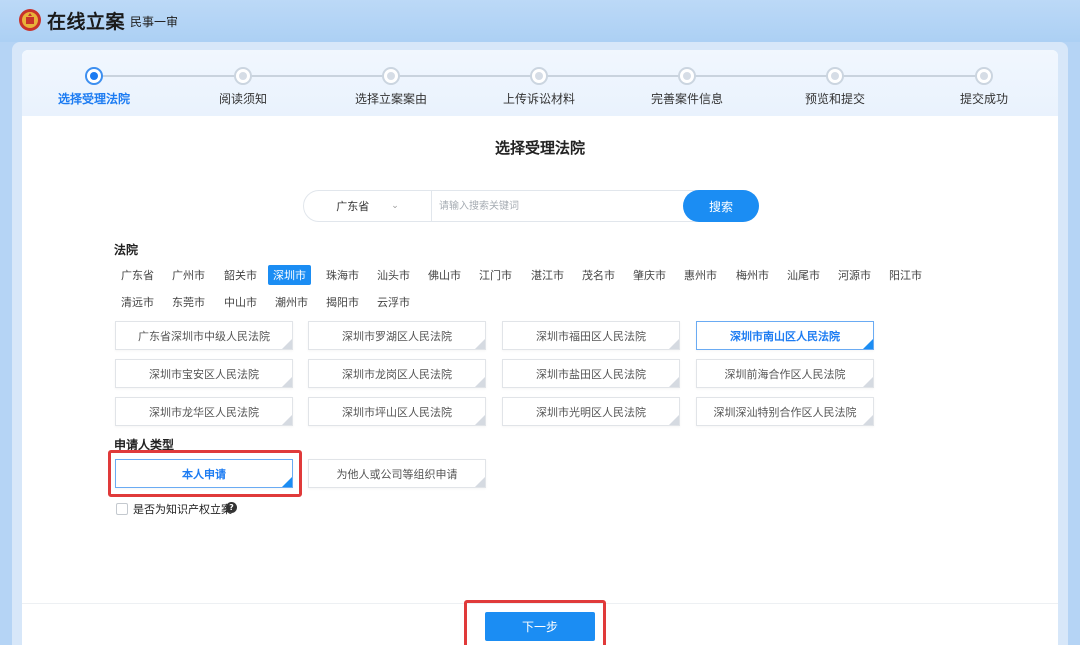 Image resolution: width=1080 pixels, height=645 pixels. What do you see at coordinates (547, 275) in the screenshot?
I see `city-tab: 湛江市` at bounding box center [547, 275].